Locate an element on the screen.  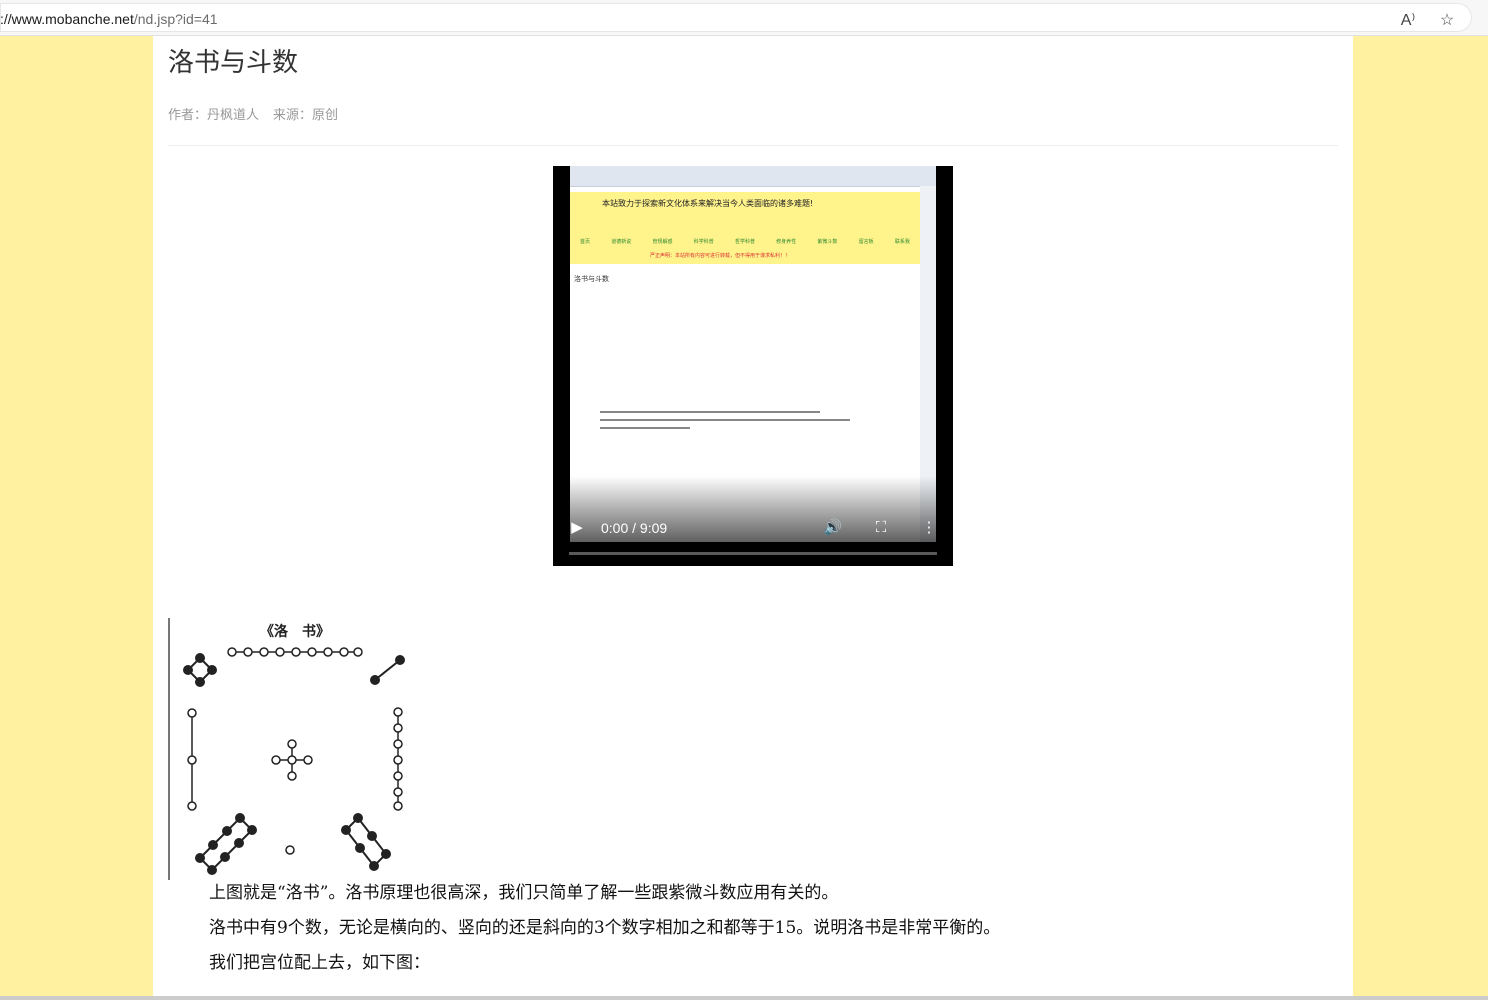
star-icon: ☆ is located at coordinates (1447, 21).